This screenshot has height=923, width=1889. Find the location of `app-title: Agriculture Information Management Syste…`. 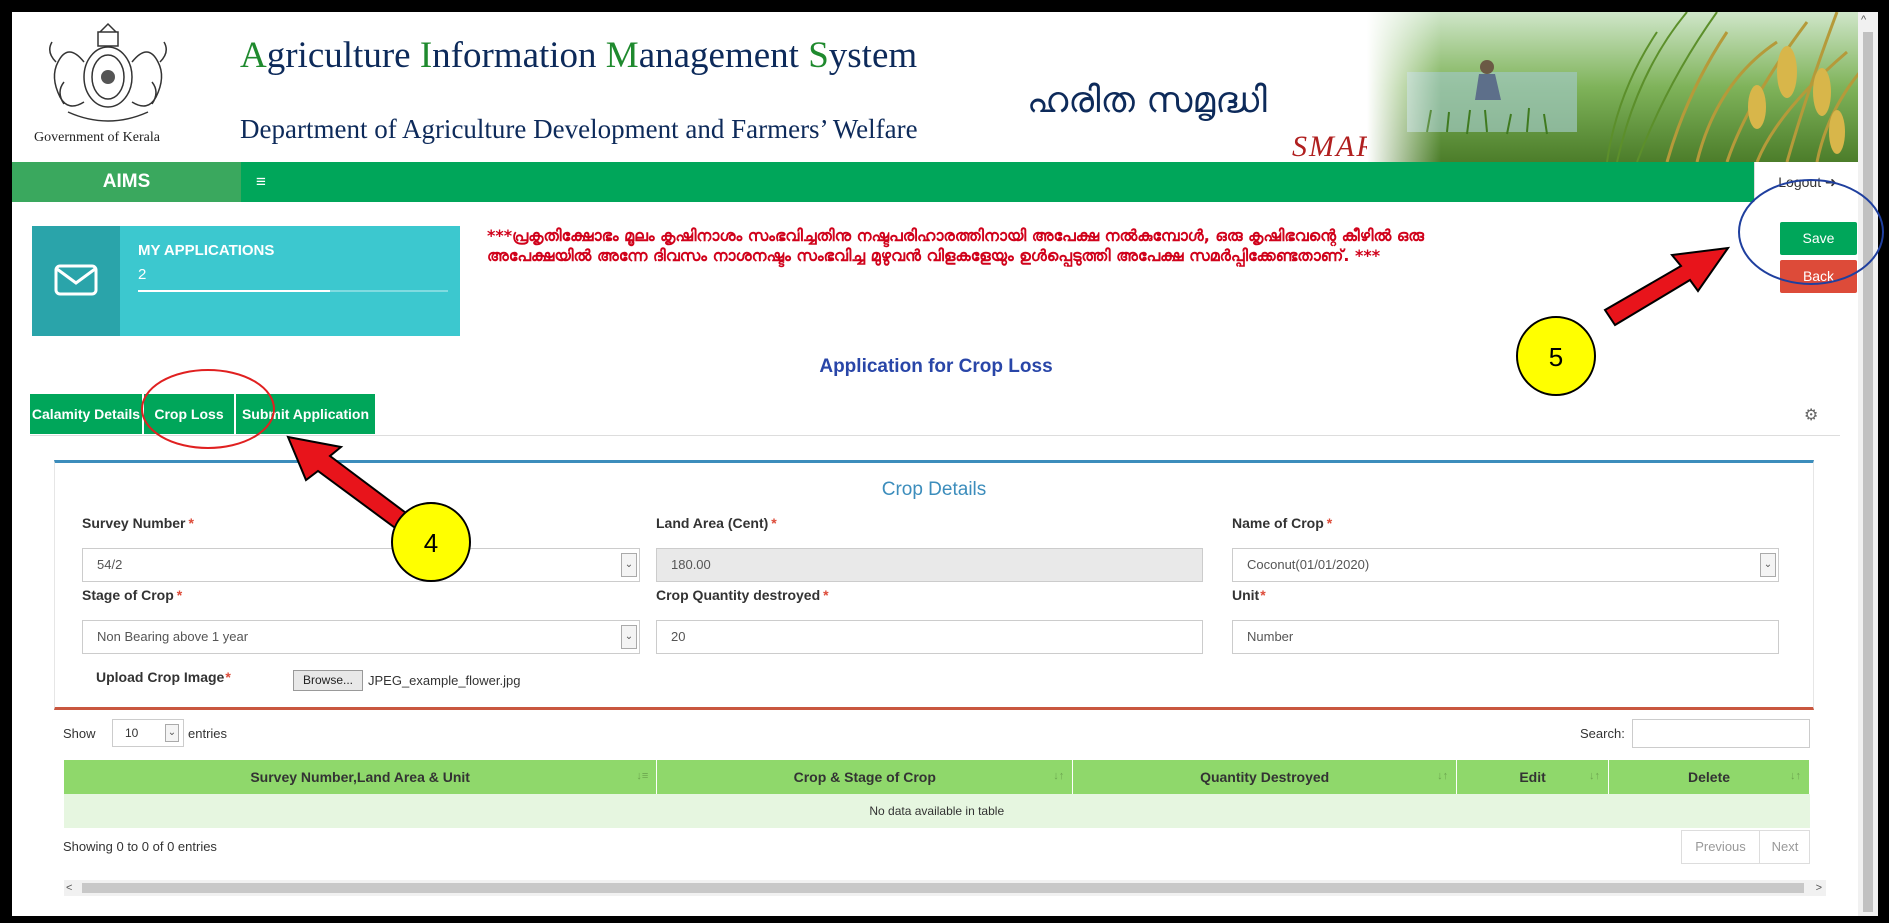

app-title: Agriculture Information Management Syste… is located at coordinates (578, 55).